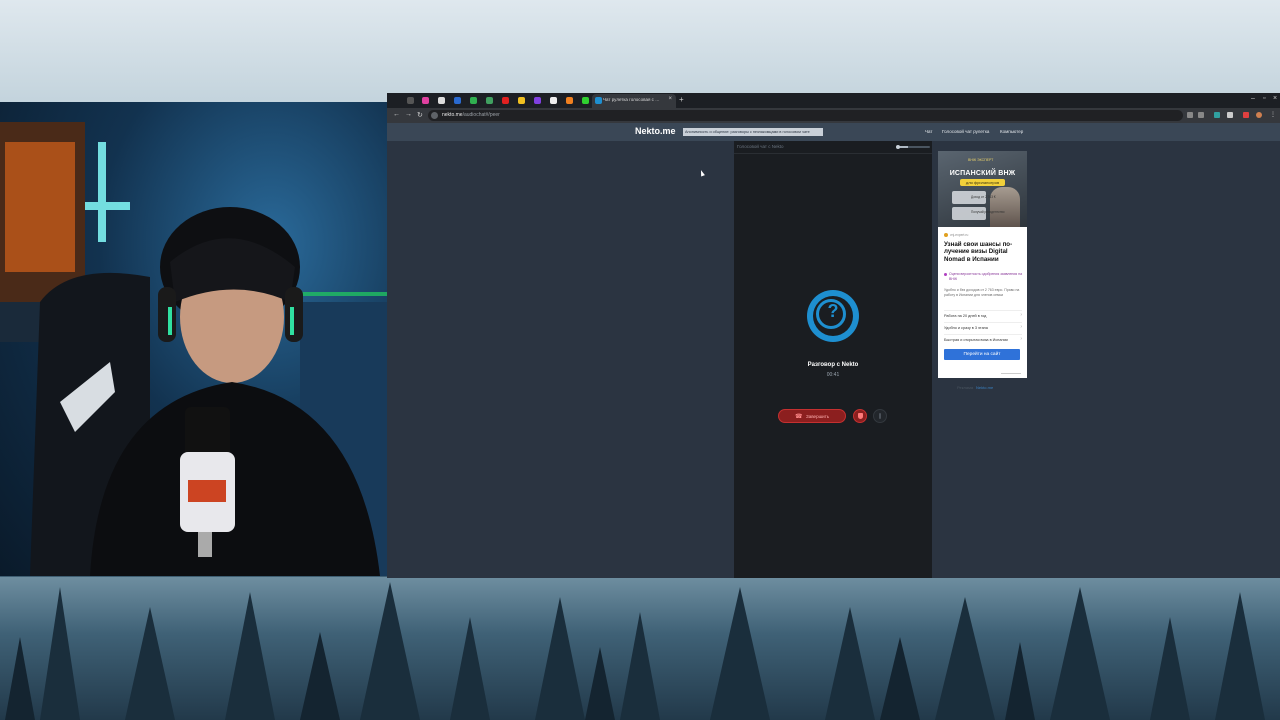 The image size is (1280, 720). What do you see at coordinates (833, 365) in the screenshot?
I see `conversation-title: Разговор с Nekto` at bounding box center [833, 365].